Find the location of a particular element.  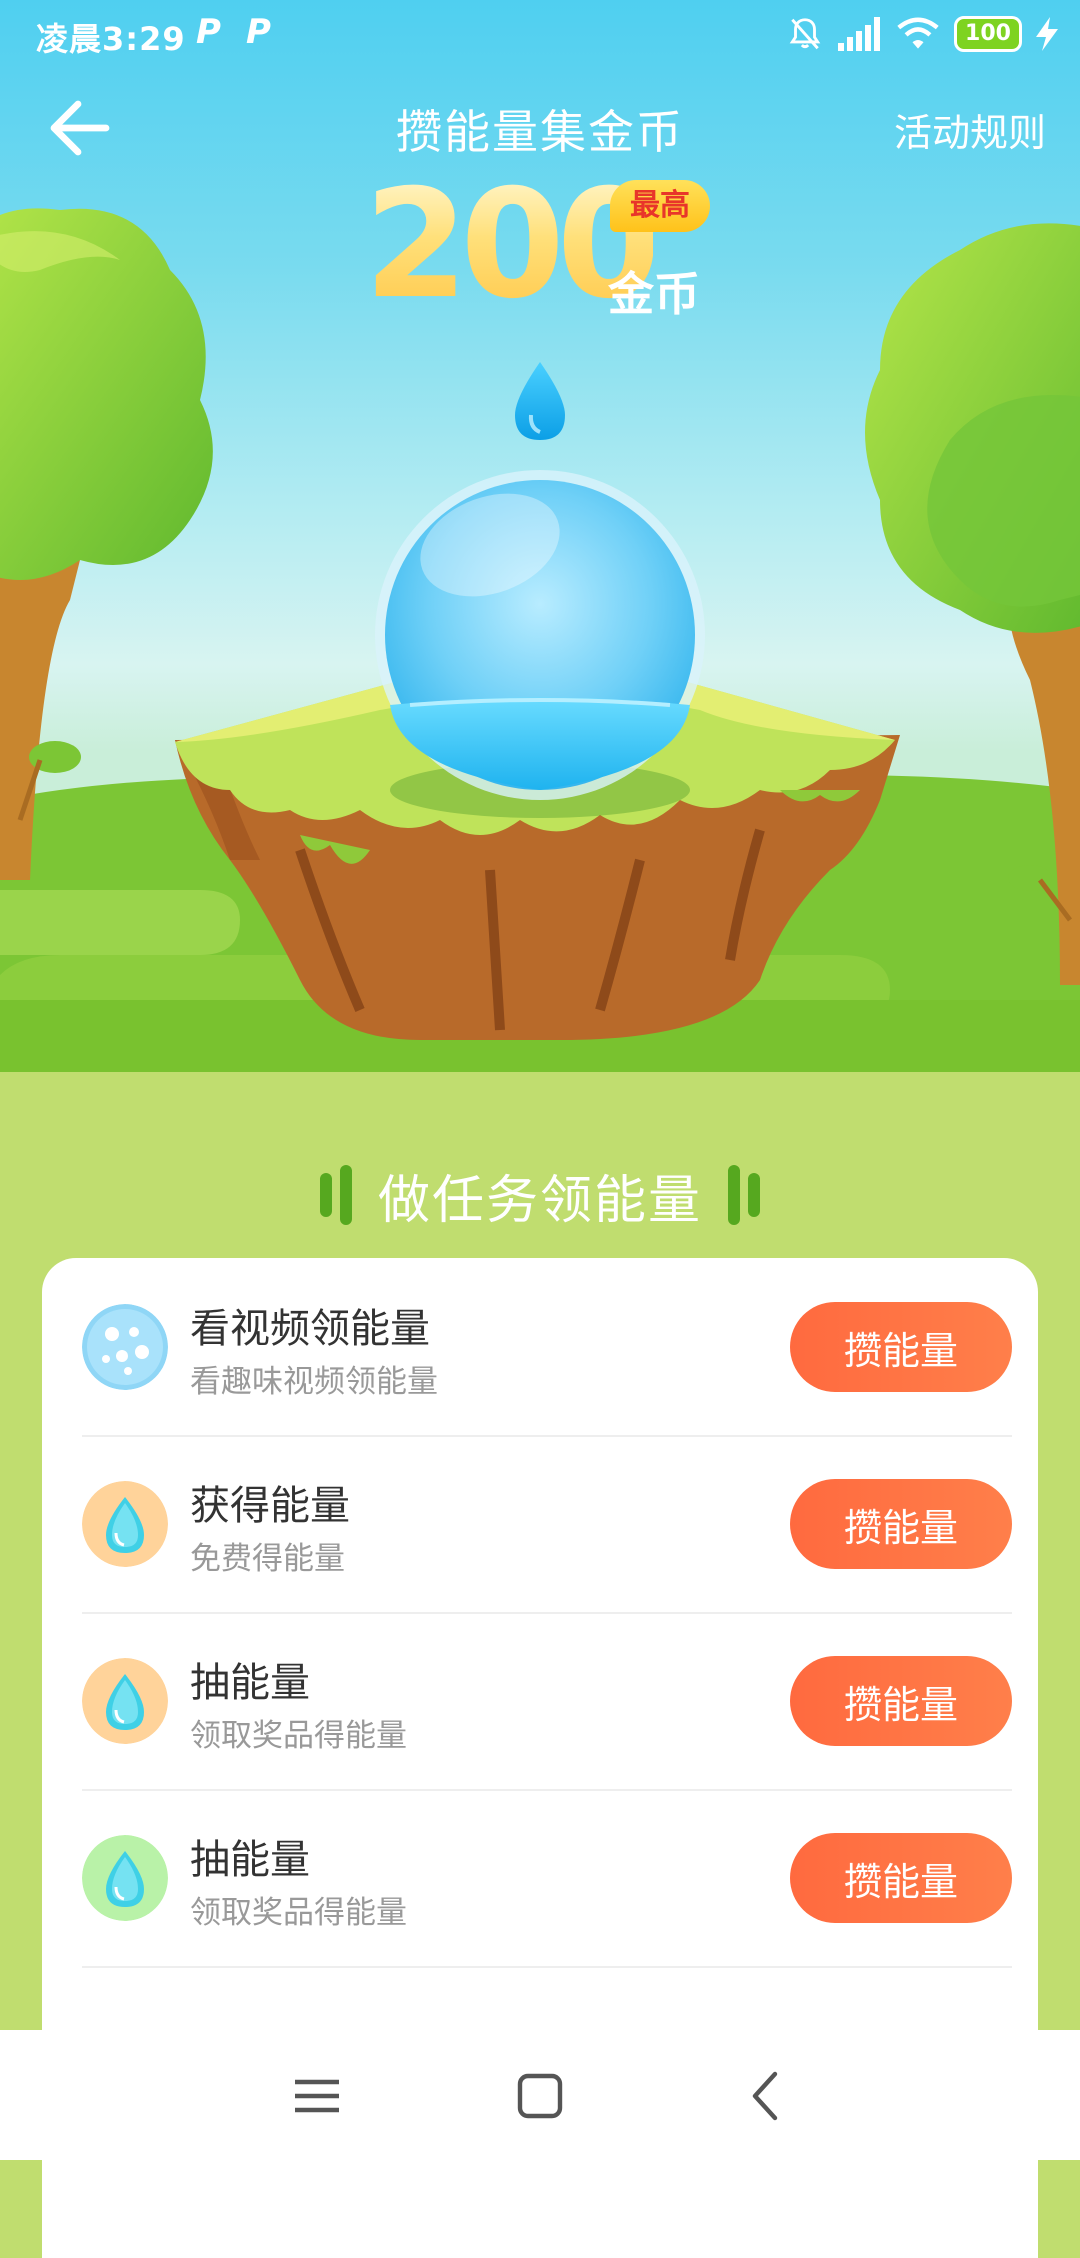

task-row: 看视频领能量 看趣味视频领能量 攒能量 is located at coordinates (547, 1347).